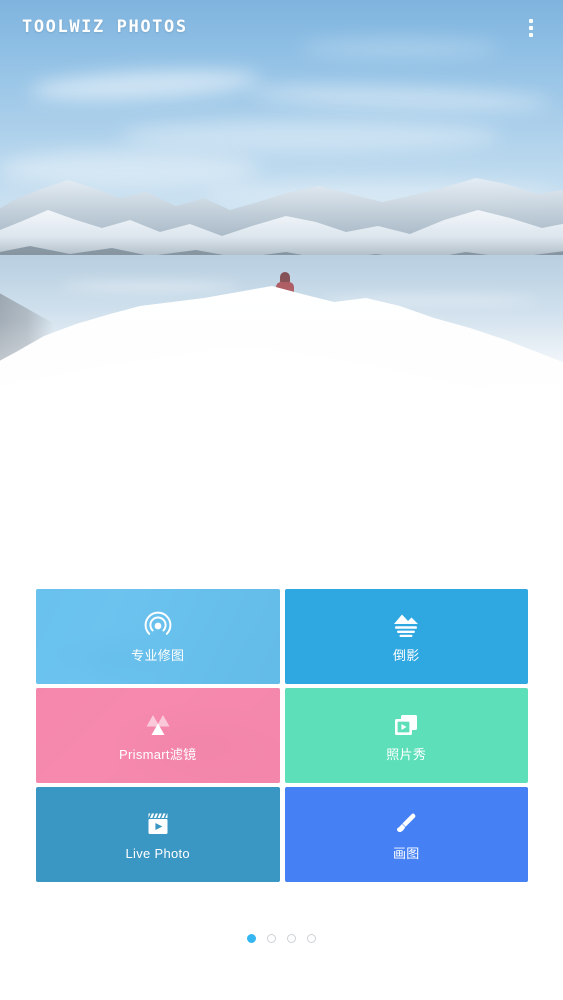 Image resolution: width=563 pixels, height=1000 pixels. I want to click on tile-reflection: 倒影, so click(406, 636).